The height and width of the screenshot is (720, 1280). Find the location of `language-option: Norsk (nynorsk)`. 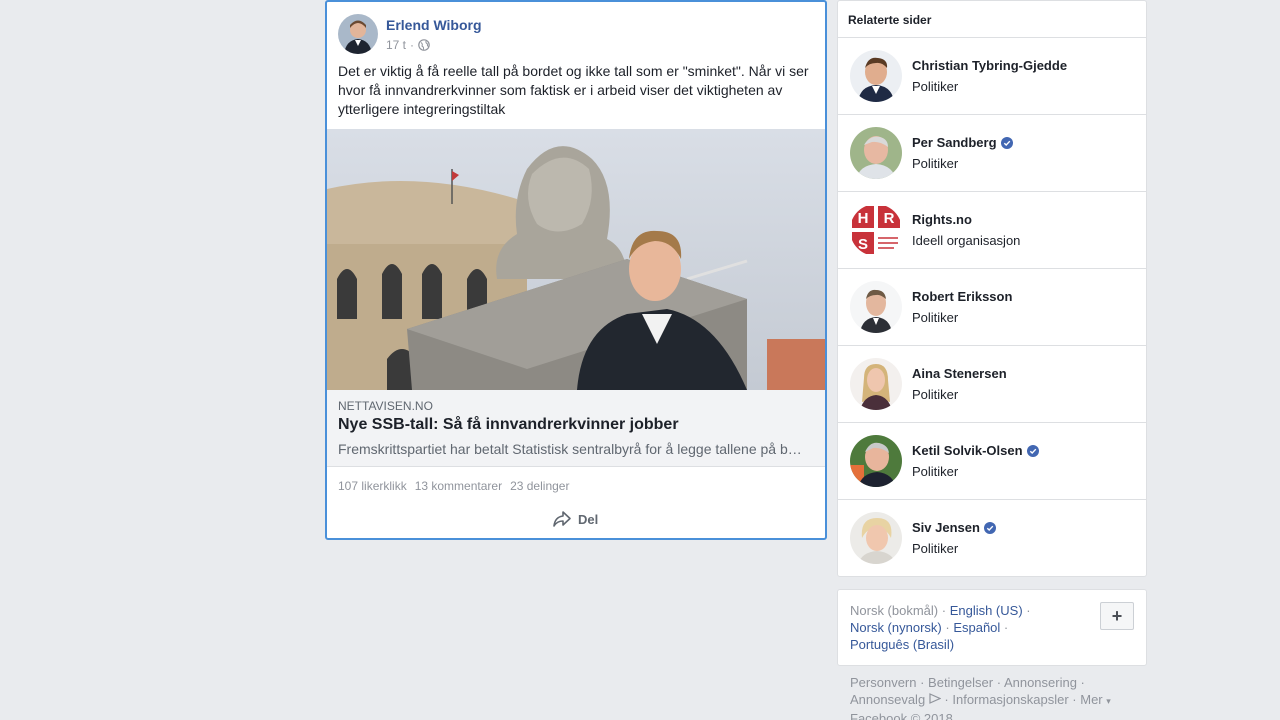

language-option: Norsk (nynorsk) is located at coordinates (896, 627).